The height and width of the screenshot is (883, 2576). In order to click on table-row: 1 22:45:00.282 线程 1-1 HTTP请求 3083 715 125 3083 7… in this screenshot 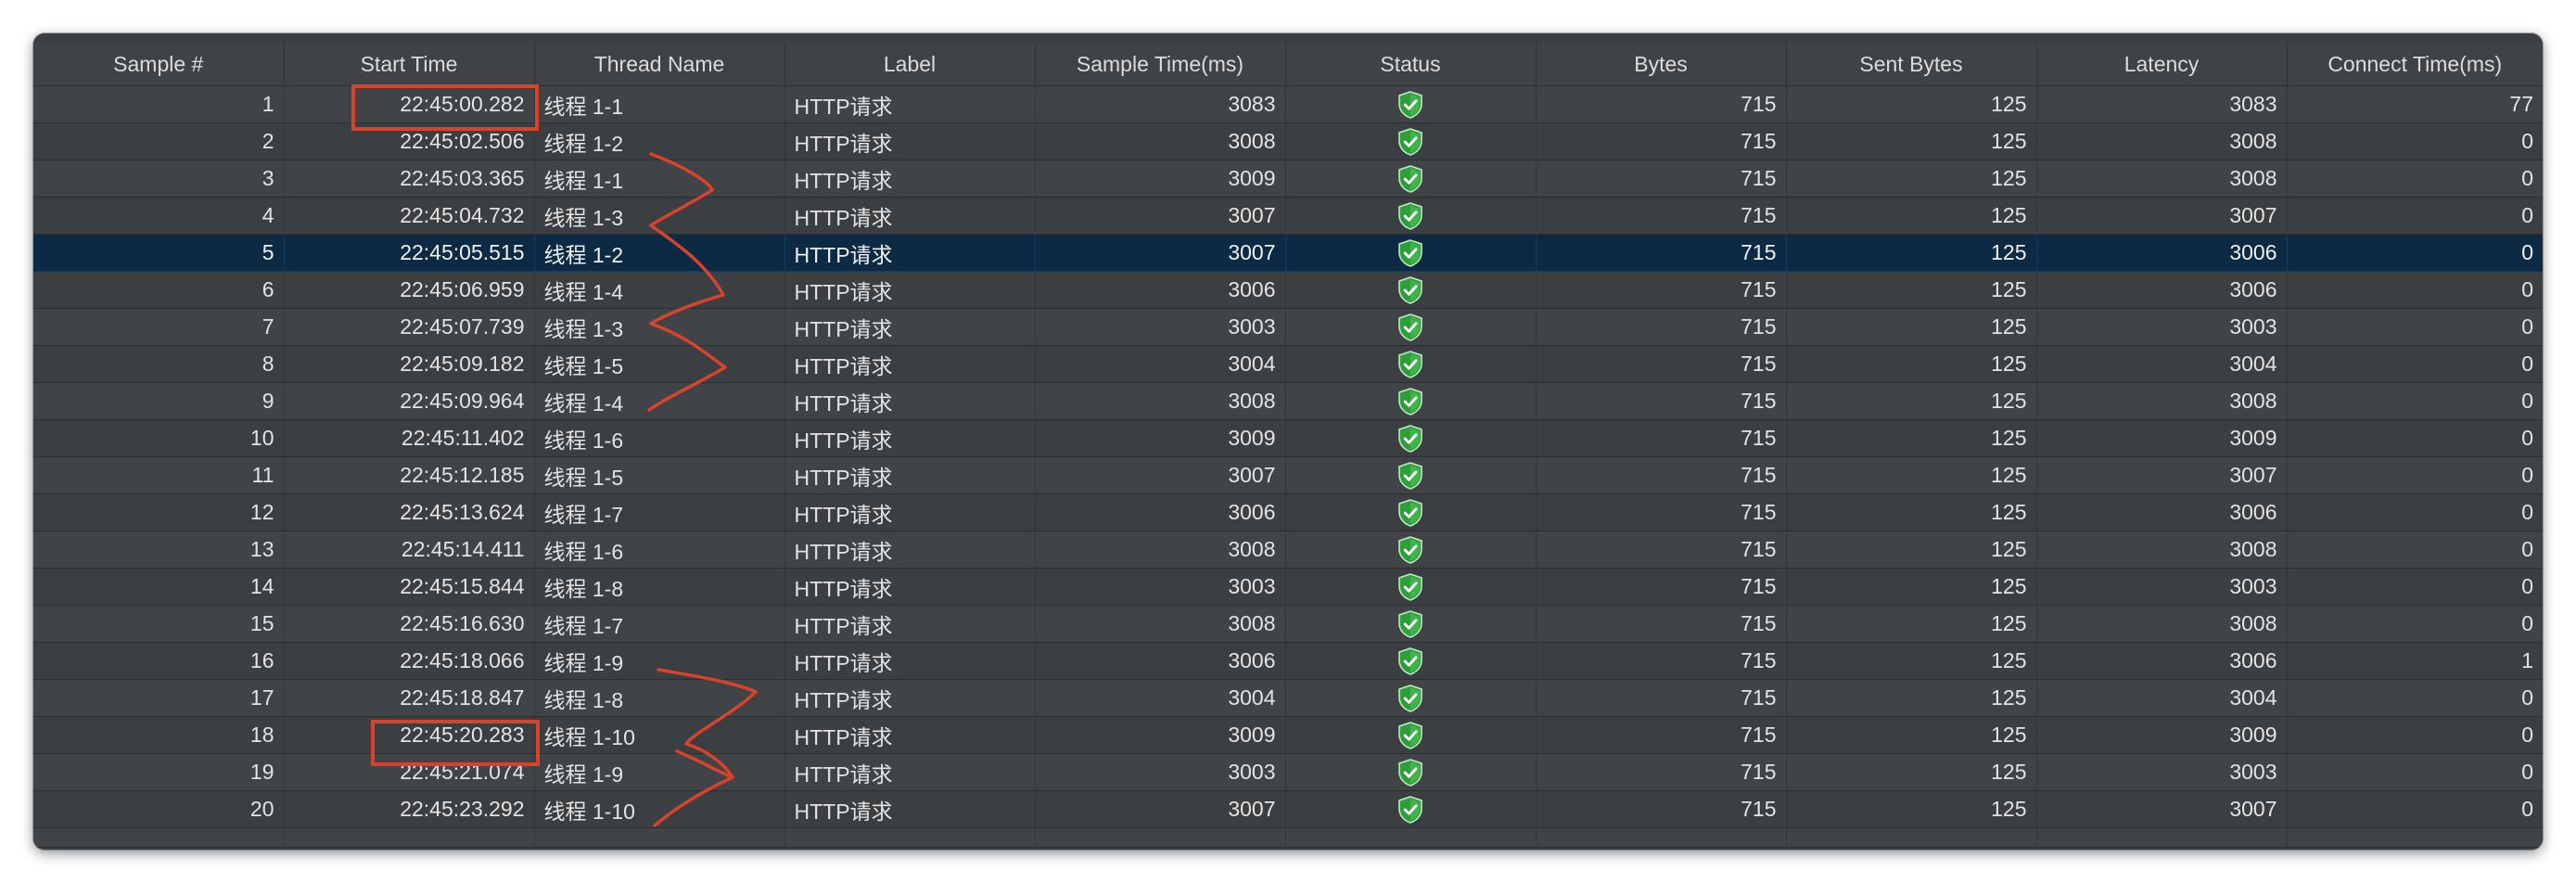, I will do `click(1288, 104)`.